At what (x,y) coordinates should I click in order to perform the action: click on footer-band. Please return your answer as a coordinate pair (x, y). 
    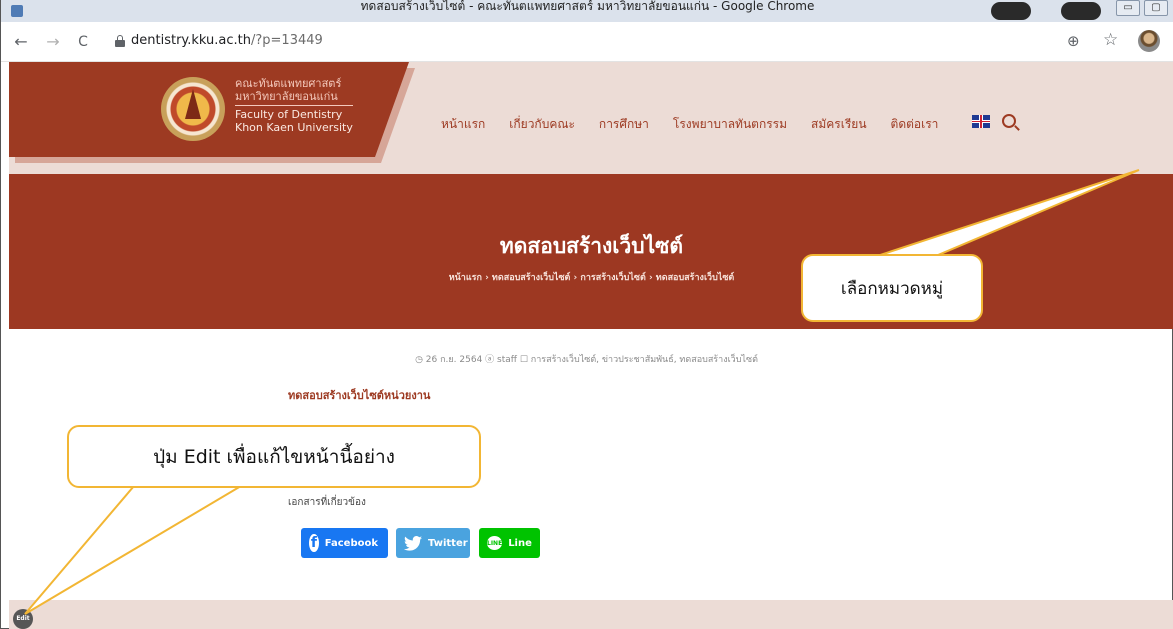
    Looking at the image, I should click on (591, 614).